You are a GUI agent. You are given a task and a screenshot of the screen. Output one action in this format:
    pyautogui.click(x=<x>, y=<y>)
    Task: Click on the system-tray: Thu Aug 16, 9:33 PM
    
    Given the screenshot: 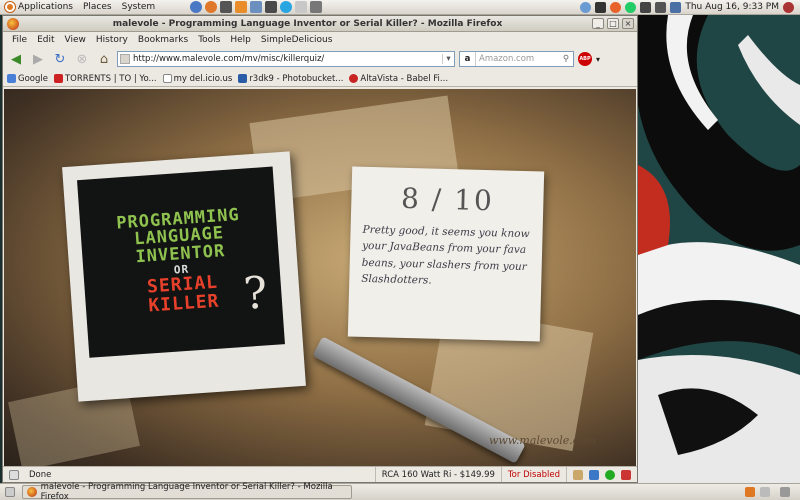 What is the action you would take?
    pyautogui.click(x=690, y=7)
    